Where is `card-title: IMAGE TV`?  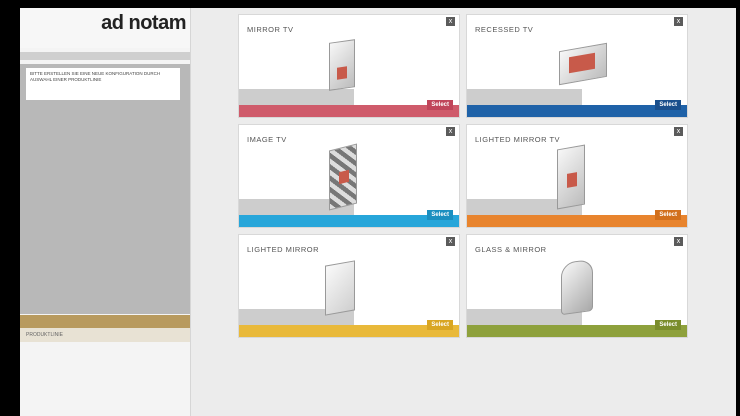 card-title: IMAGE TV is located at coordinates (267, 139).